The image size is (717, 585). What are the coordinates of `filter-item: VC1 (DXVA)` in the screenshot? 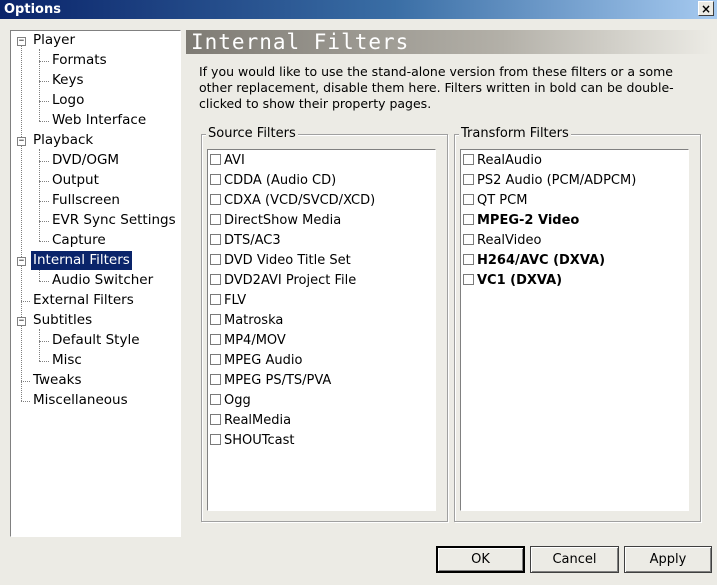 It's located at (512, 281).